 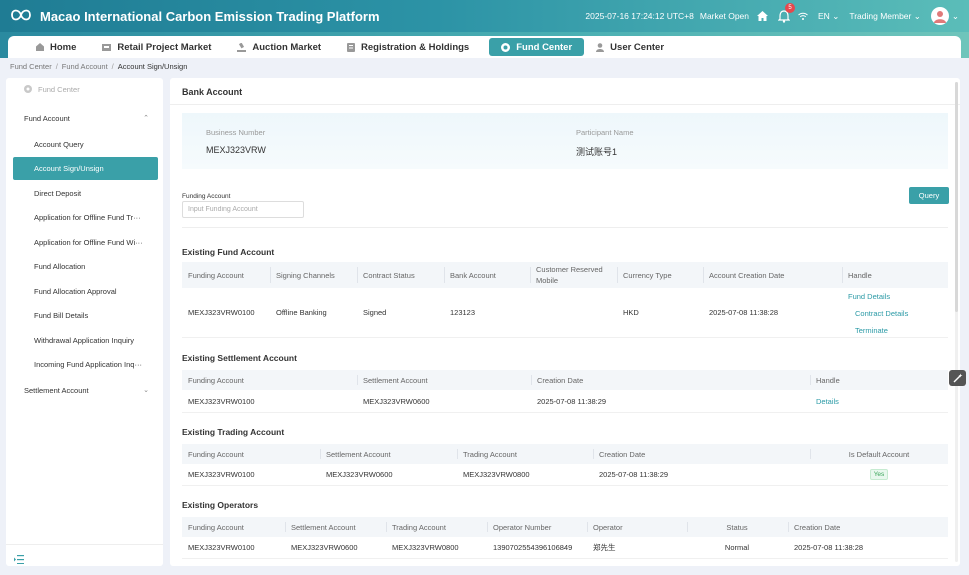 What do you see at coordinates (155, 47) in the screenshot?
I see `tab-retail-project-market: Retail Project Market` at bounding box center [155, 47].